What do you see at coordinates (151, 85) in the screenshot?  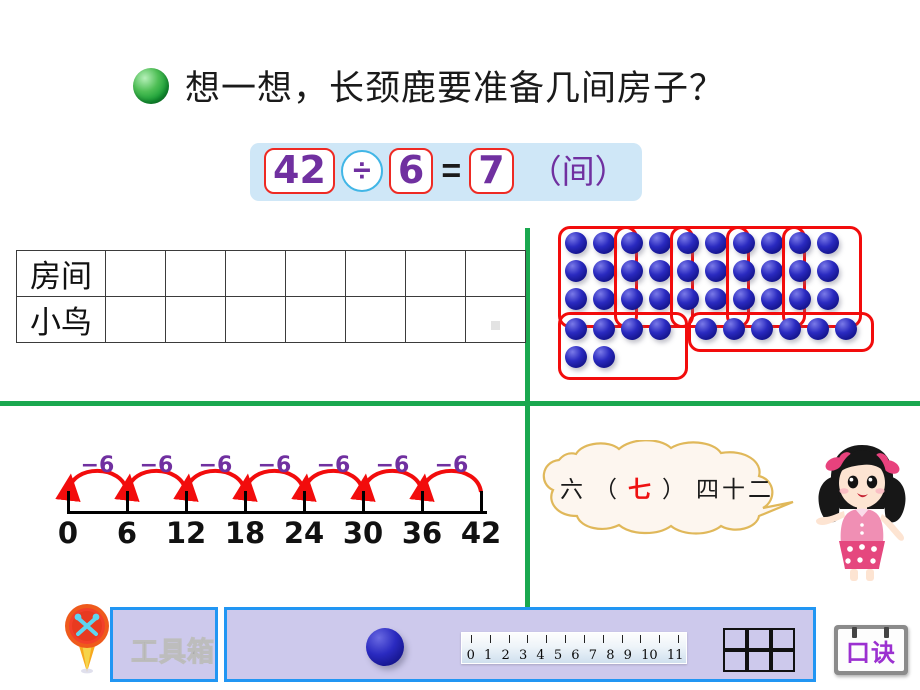 I see `green-sphere-bullet-icon` at bounding box center [151, 85].